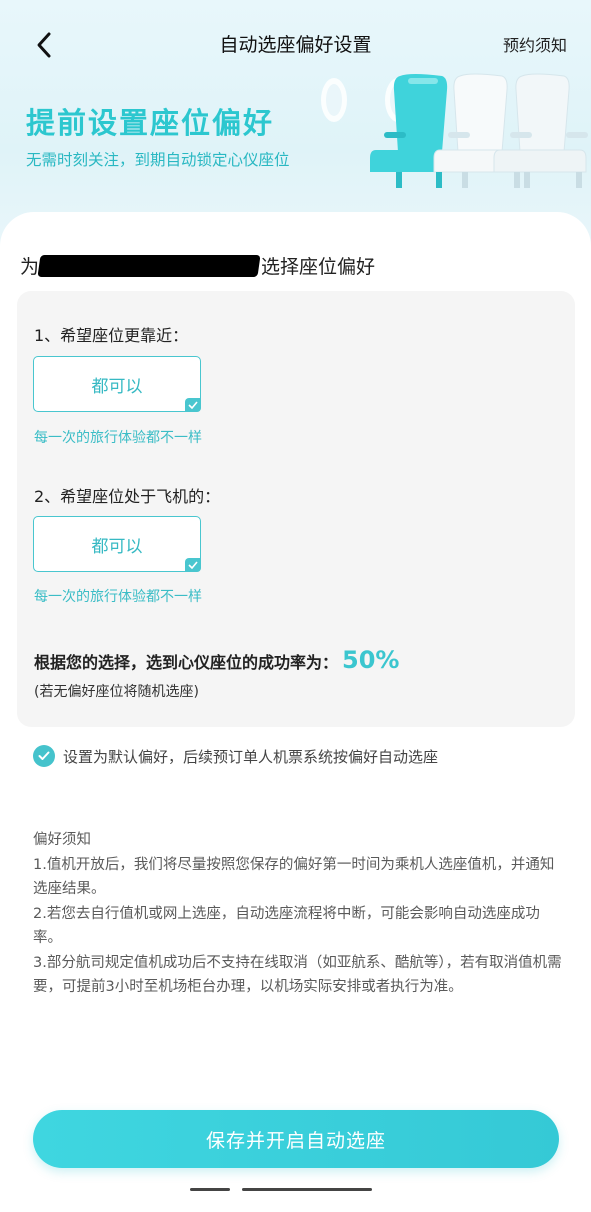 This screenshot has width=591, height=1212. I want to click on airplane-seats-illustration, so click(454, 130).